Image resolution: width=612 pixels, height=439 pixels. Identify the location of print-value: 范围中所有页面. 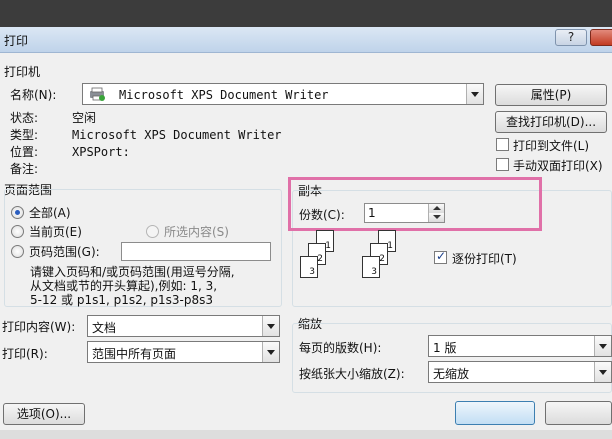
(134, 354).